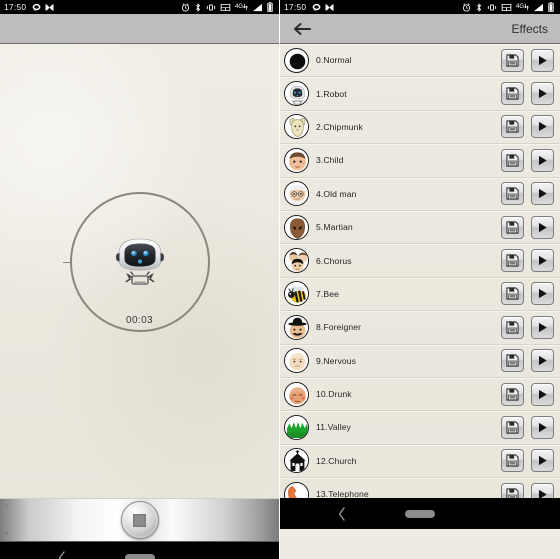 Image resolution: width=560 pixels, height=559 pixels. Describe the element at coordinates (296, 160) in the screenshot. I see `child-icon` at that location.